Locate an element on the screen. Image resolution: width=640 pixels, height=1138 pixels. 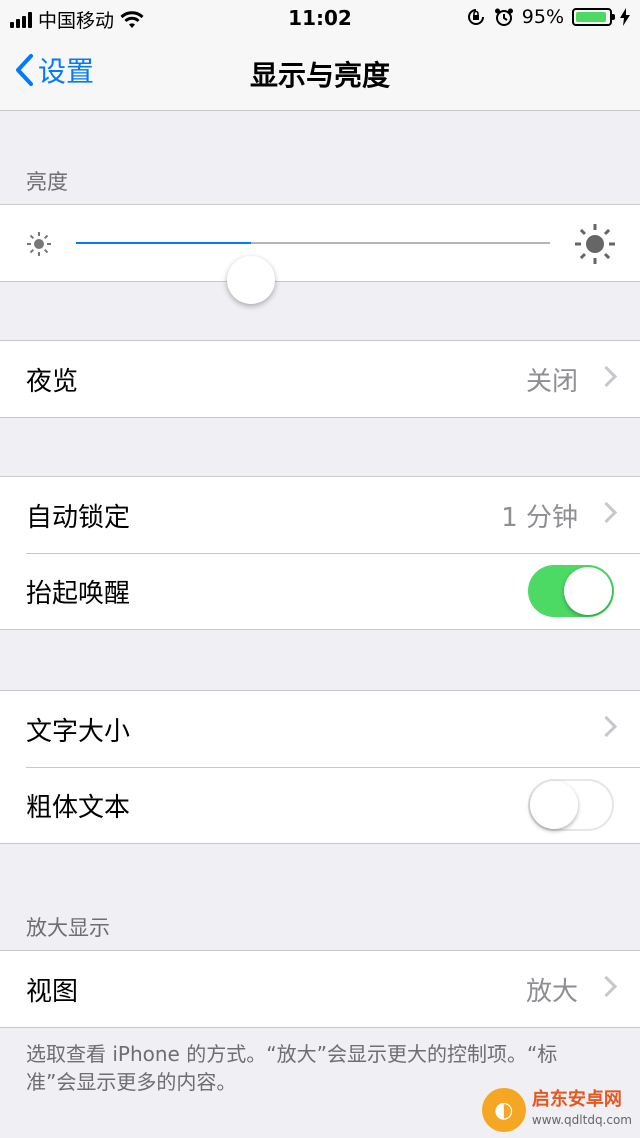
zoom-header: 放大显示 is located at coordinates (68, 928).